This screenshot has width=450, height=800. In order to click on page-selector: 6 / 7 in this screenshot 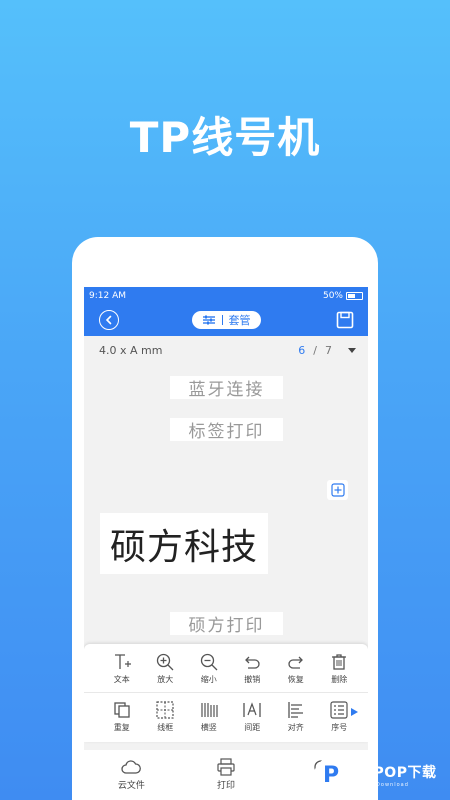, I will do `click(327, 350)`.